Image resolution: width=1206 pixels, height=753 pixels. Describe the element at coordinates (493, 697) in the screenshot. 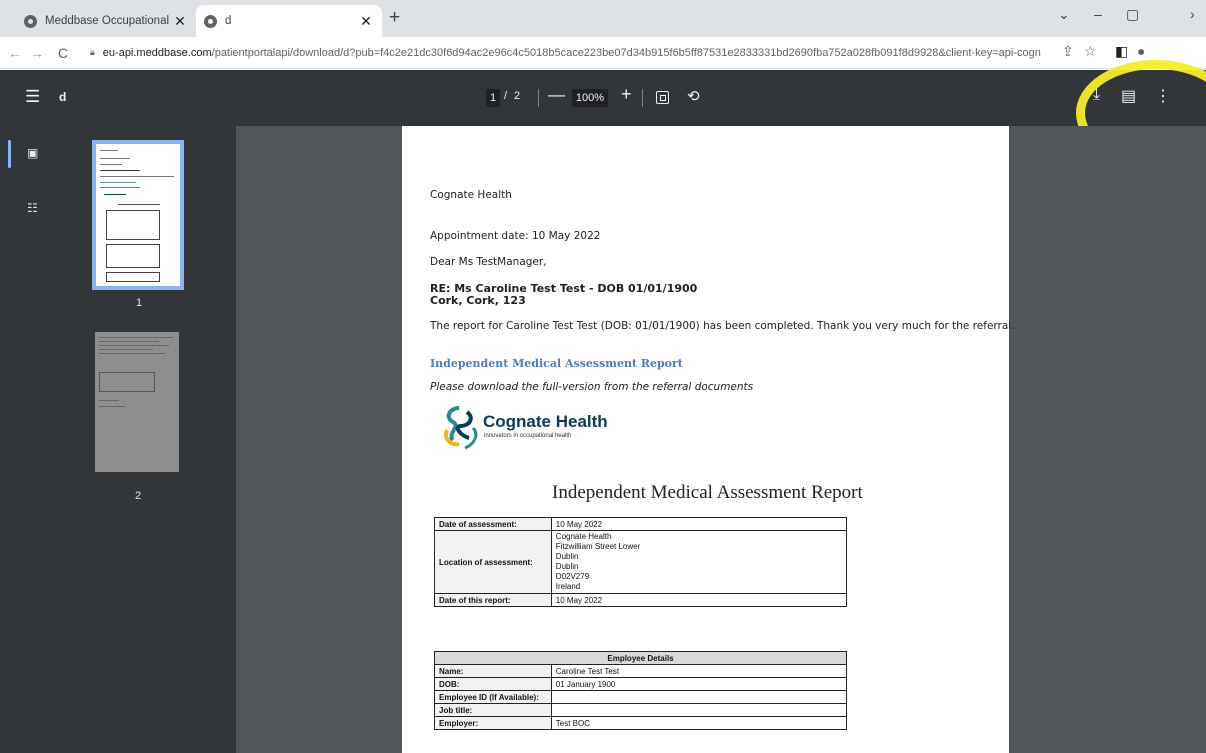

I see `table-cell-label: Employee ID (If Available):` at that location.